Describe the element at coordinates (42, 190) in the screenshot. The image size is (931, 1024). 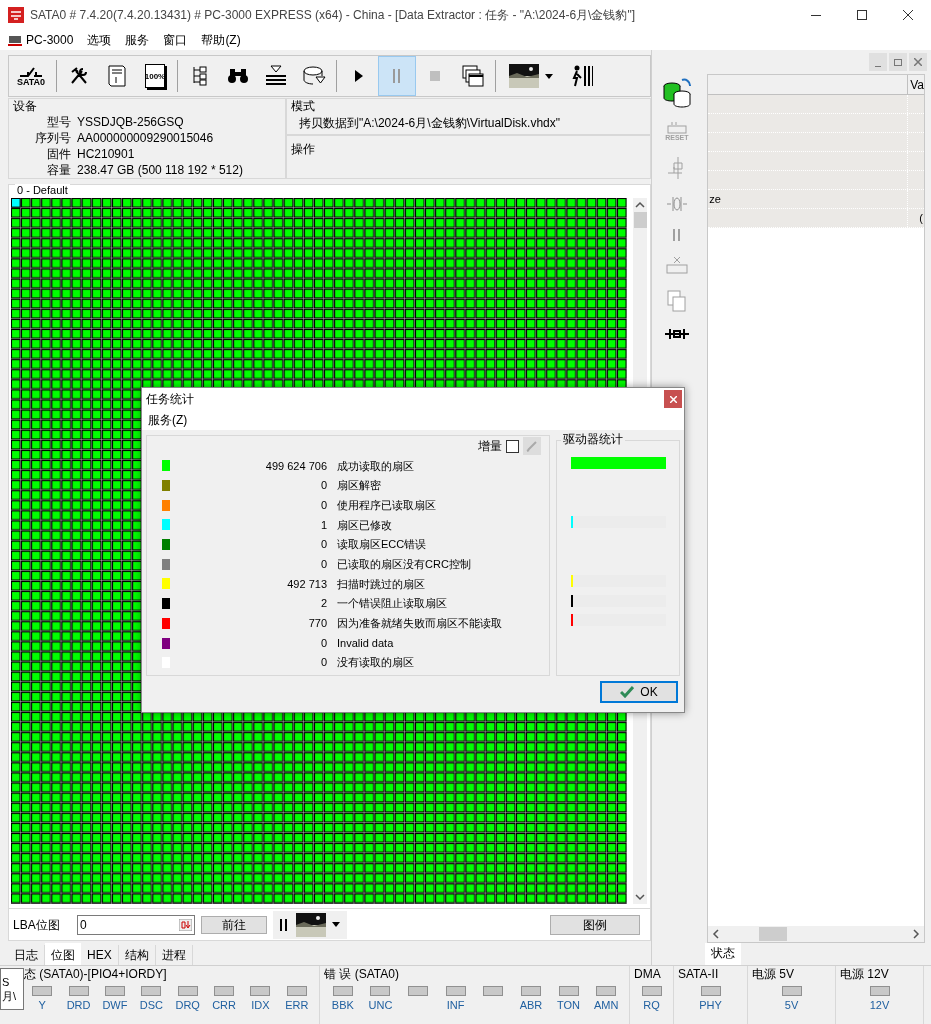
I see `map-title: 0 - Default` at that location.